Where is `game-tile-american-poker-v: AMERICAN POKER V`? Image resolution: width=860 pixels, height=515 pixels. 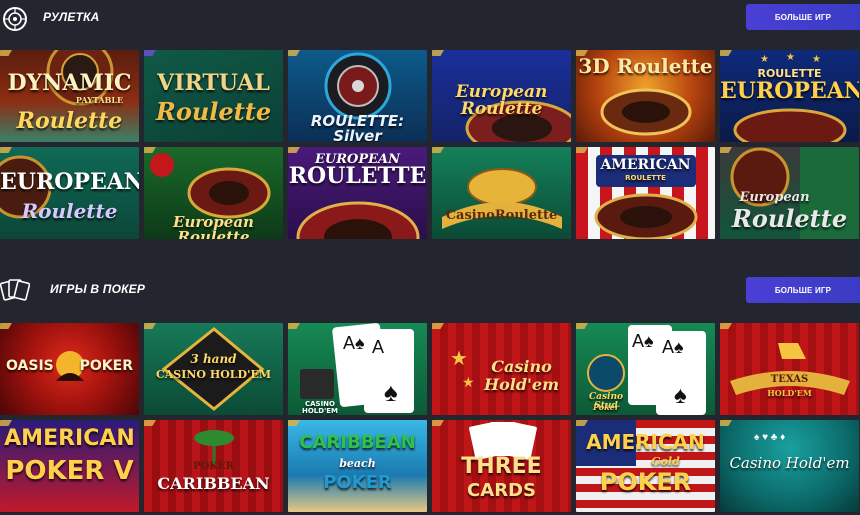
game-tile-american-poker-v: AMERICAN POKER V is located at coordinates (69, 466).